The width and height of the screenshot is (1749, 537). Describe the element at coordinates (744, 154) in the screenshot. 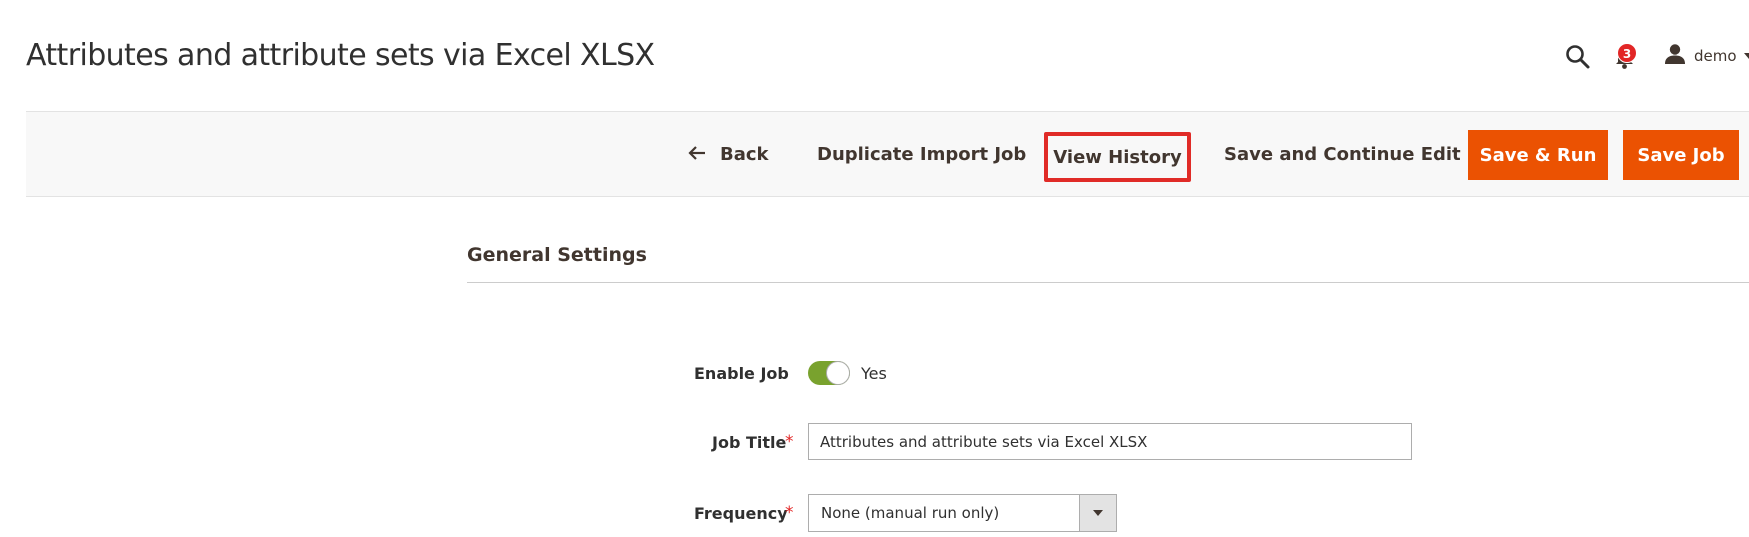

I see `back-label: Back` at that location.